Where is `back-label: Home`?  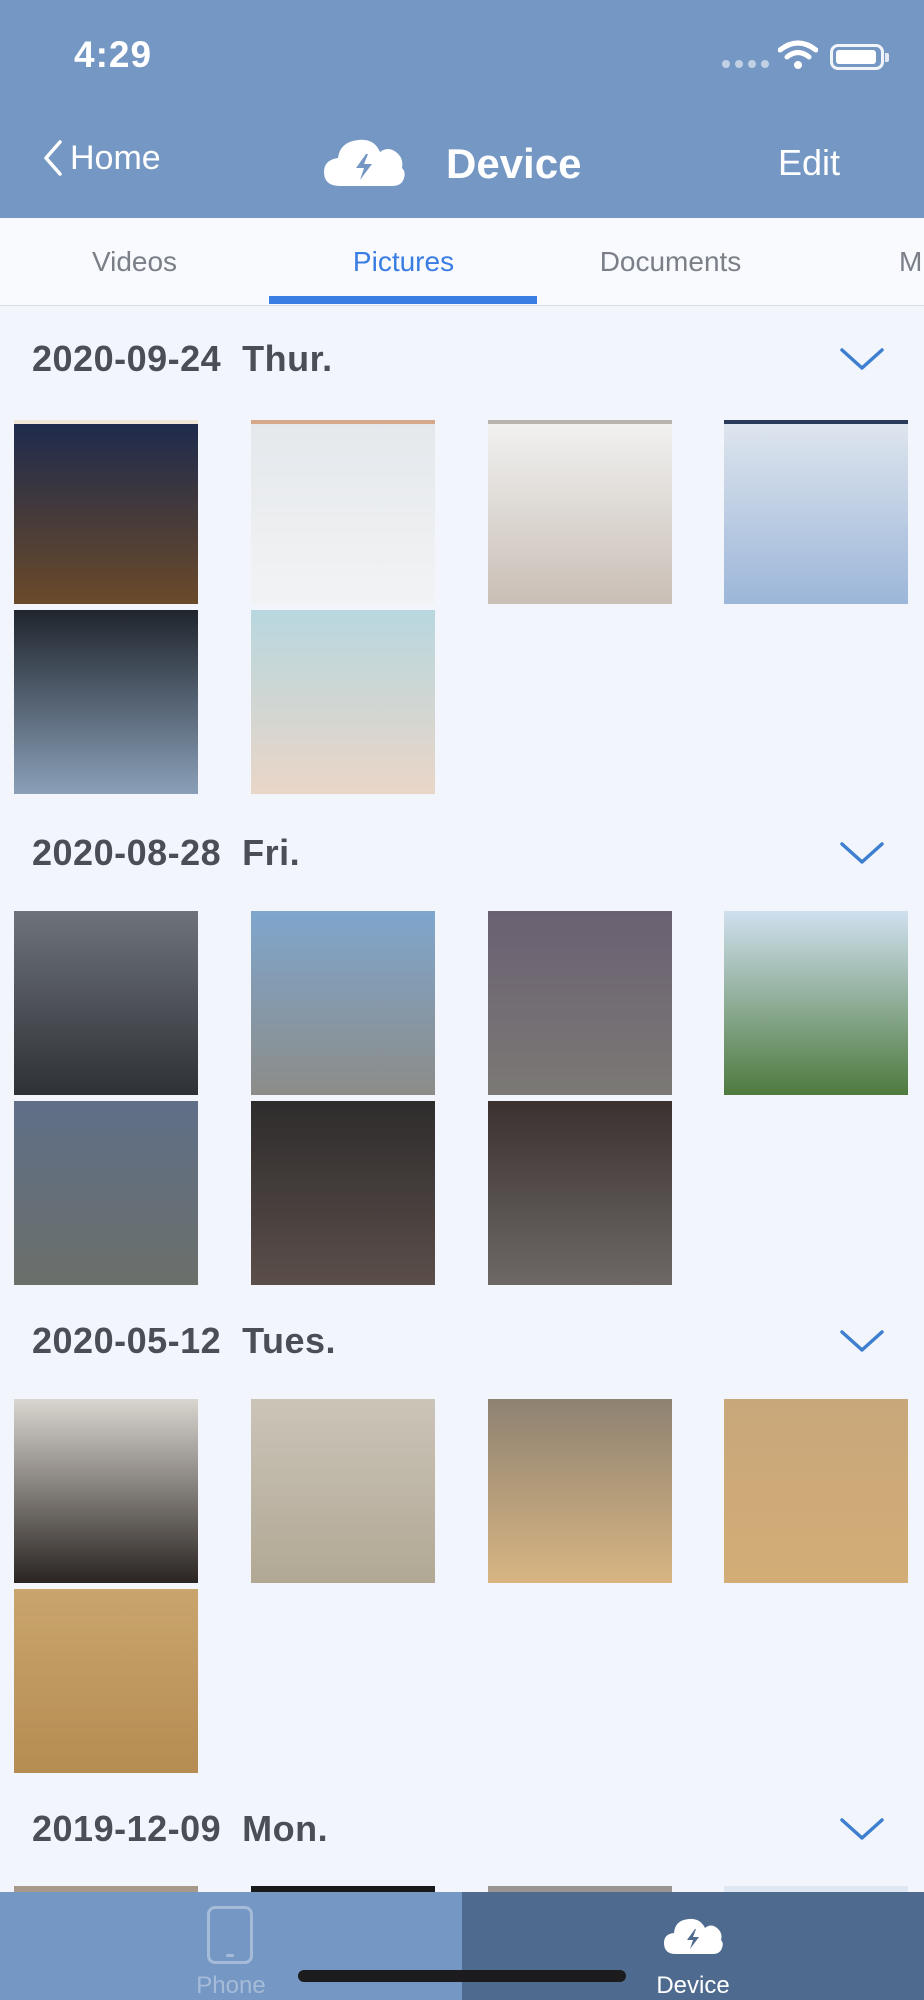
back-label: Home is located at coordinates (115, 157).